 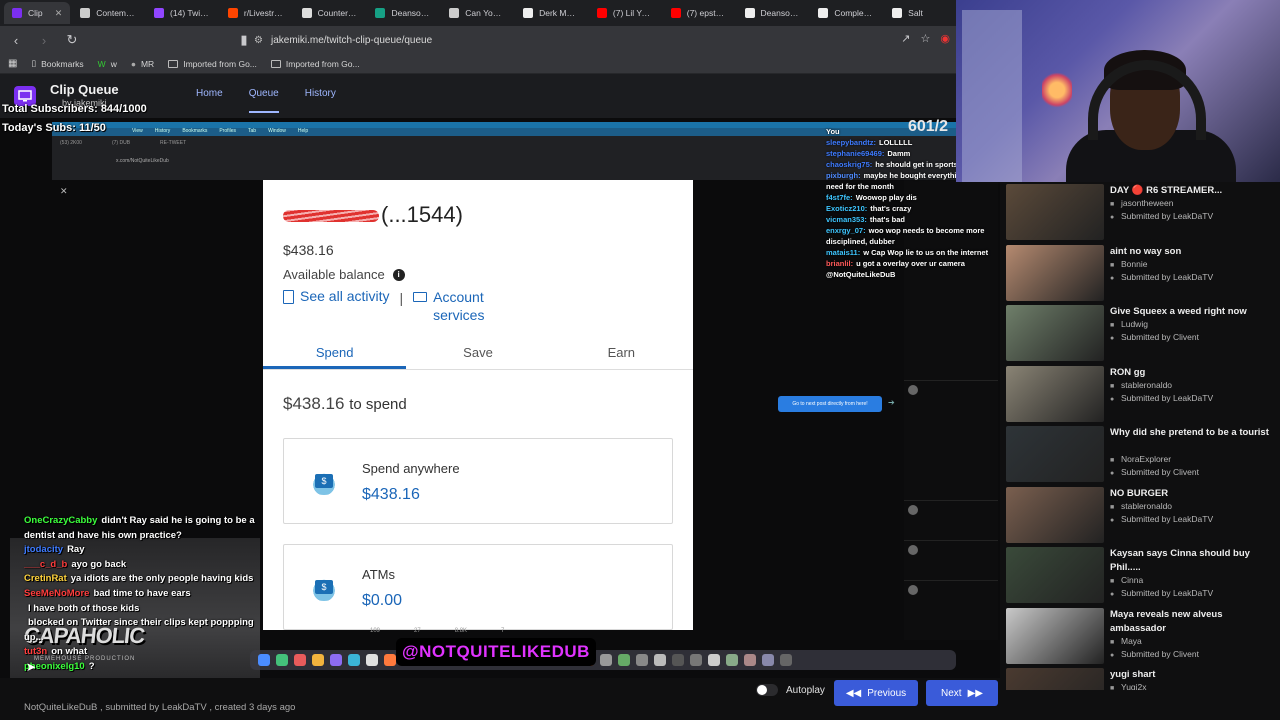 What do you see at coordinates (905, 38) in the screenshot?
I see `share-icon: ↗` at bounding box center [905, 38].